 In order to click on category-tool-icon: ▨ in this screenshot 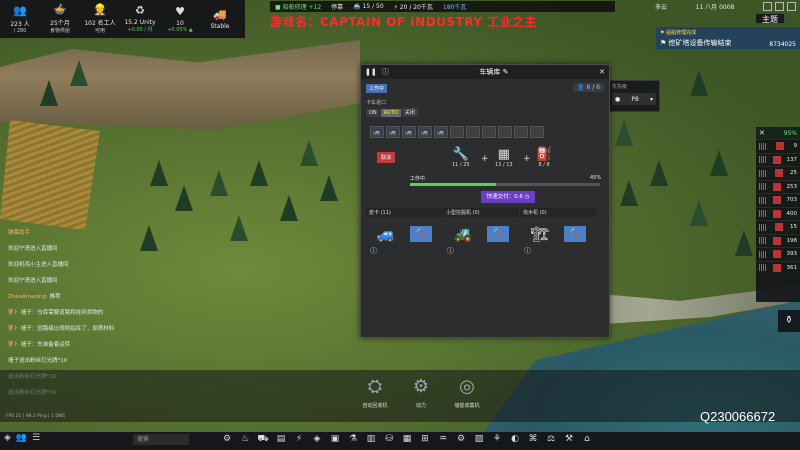, I will do `click(479, 439)`.